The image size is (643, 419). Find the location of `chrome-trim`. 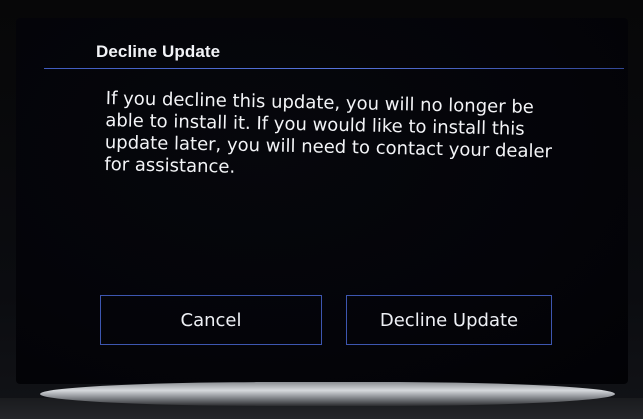

chrome-trim is located at coordinates (327, 394).